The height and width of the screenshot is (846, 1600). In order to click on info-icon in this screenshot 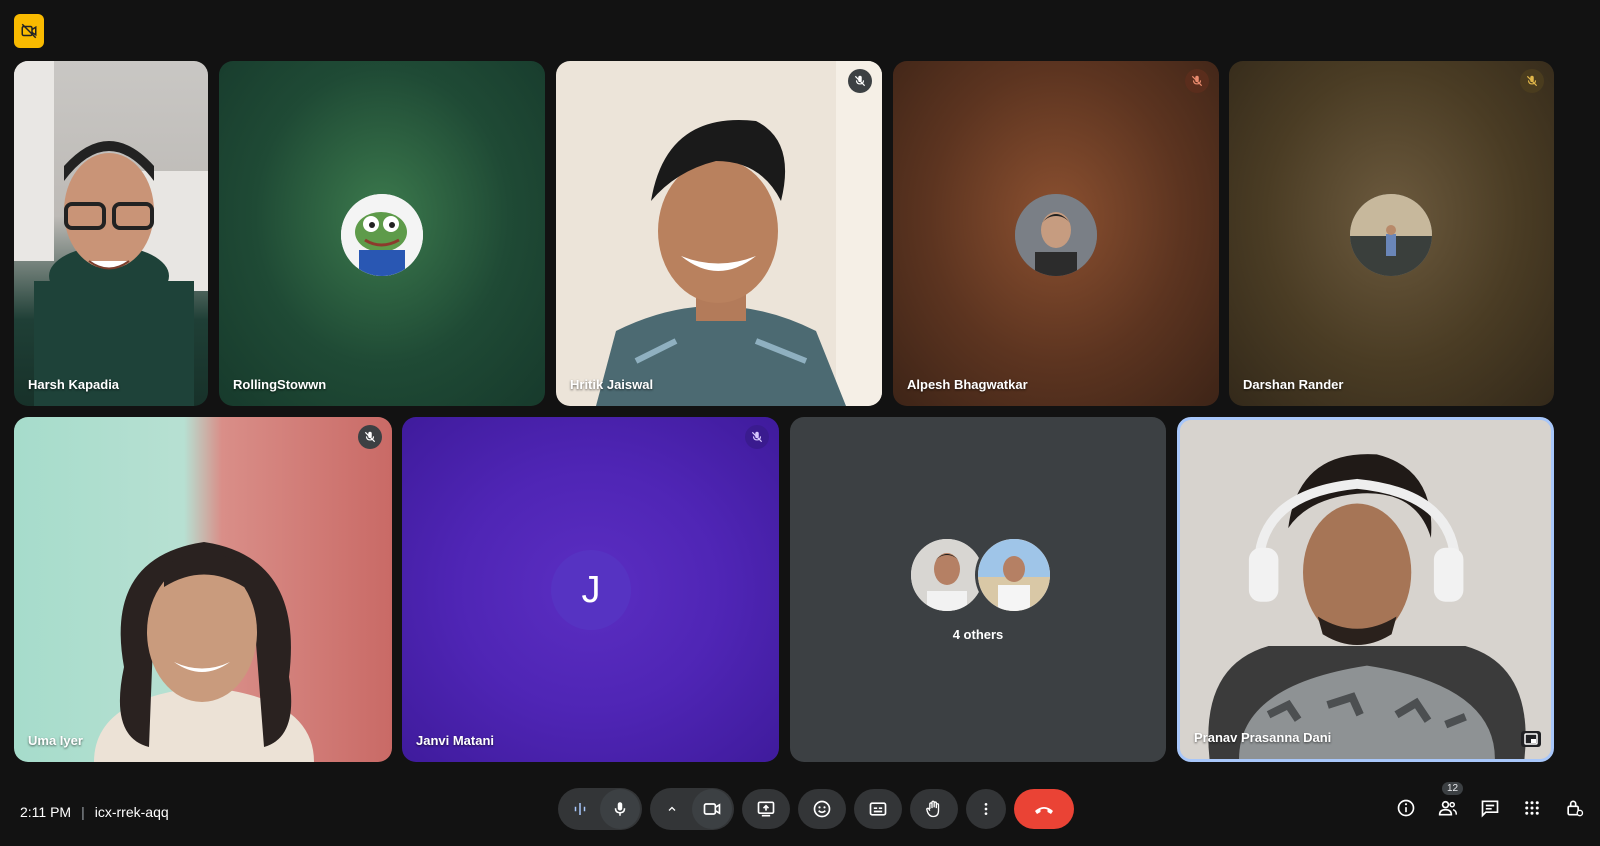, I will do `click(1406, 808)`.